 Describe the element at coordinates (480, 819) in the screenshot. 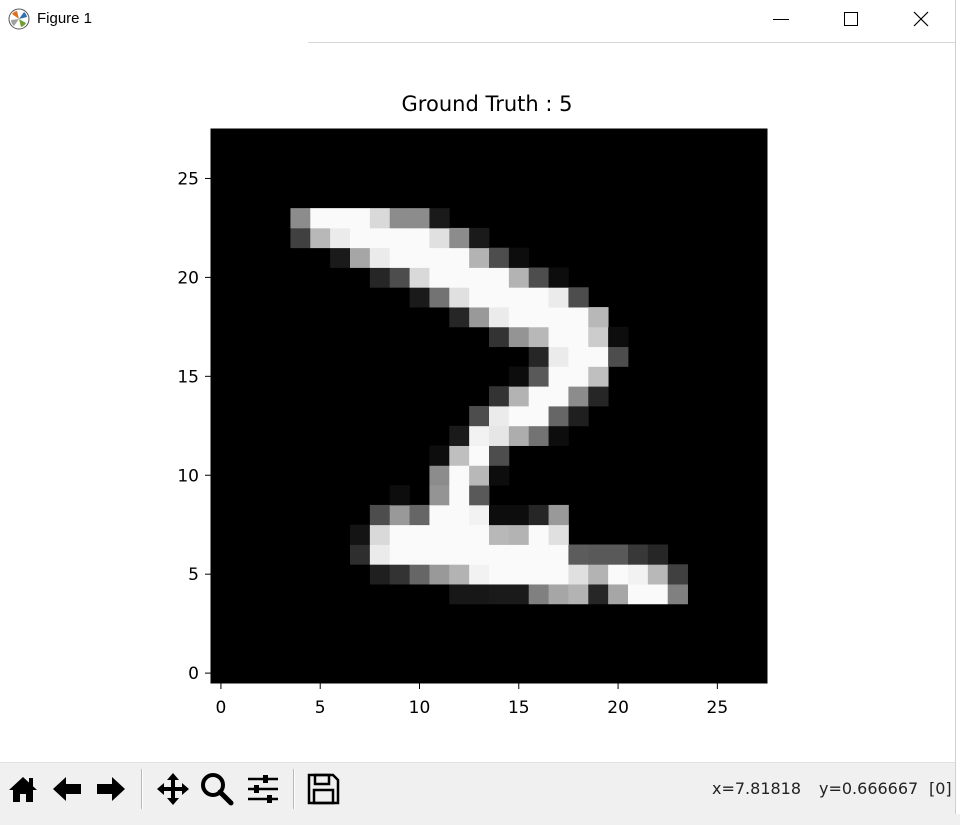

I see `window-bottom-edge` at that location.